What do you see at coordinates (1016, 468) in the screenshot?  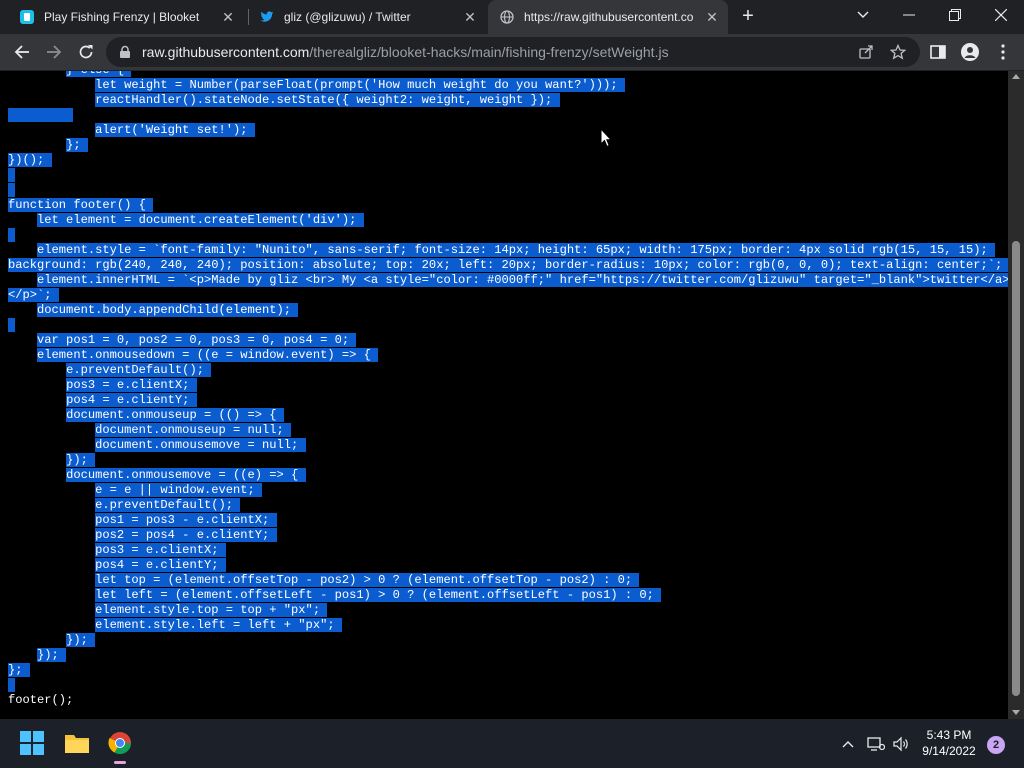 I see `scrollbar-thumb` at bounding box center [1016, 468].